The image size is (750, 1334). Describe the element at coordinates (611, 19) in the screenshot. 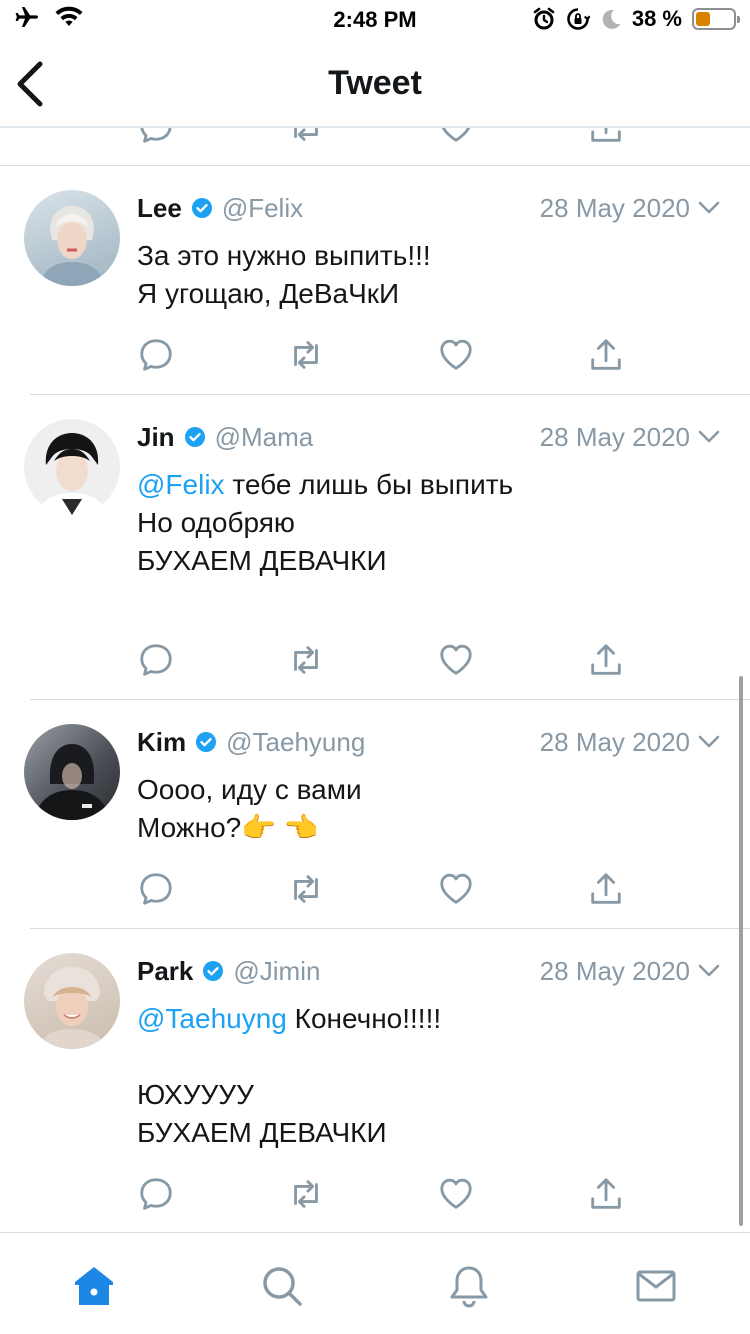

I see `moon-icon` at that location.